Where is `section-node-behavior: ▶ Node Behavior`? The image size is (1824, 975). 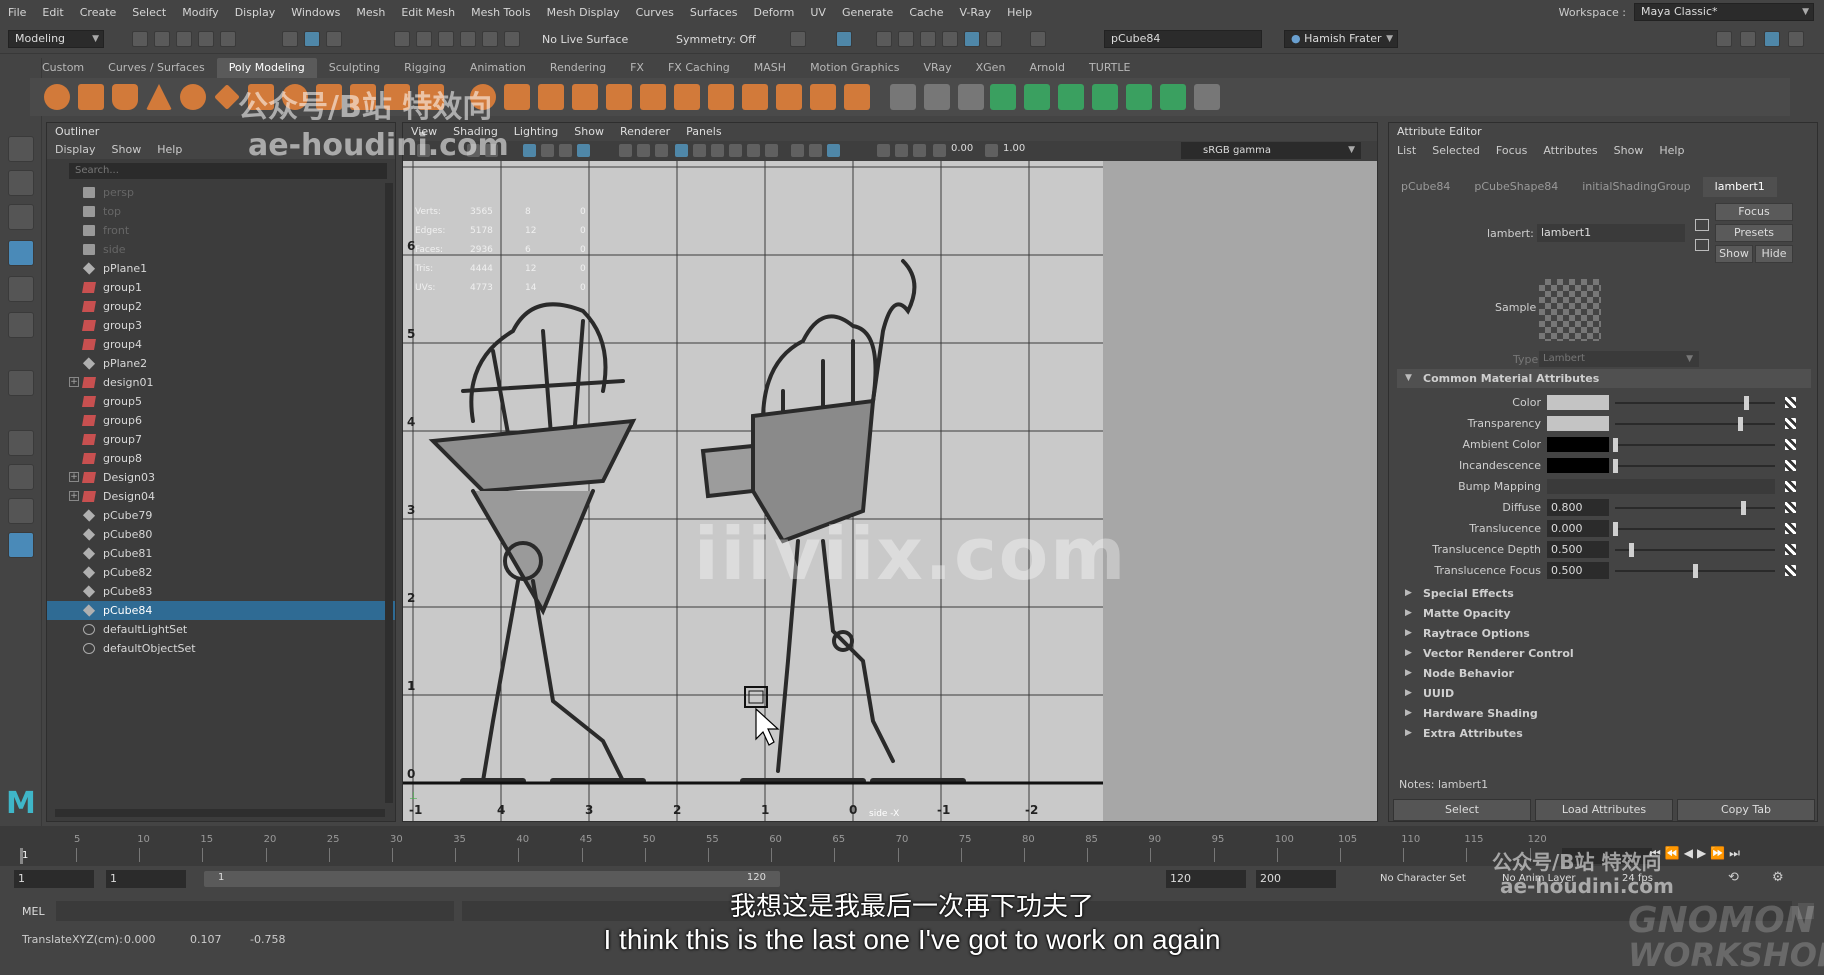 section-node-behavior: ▶ Node Behavior is located at coordinates (1604, 673).